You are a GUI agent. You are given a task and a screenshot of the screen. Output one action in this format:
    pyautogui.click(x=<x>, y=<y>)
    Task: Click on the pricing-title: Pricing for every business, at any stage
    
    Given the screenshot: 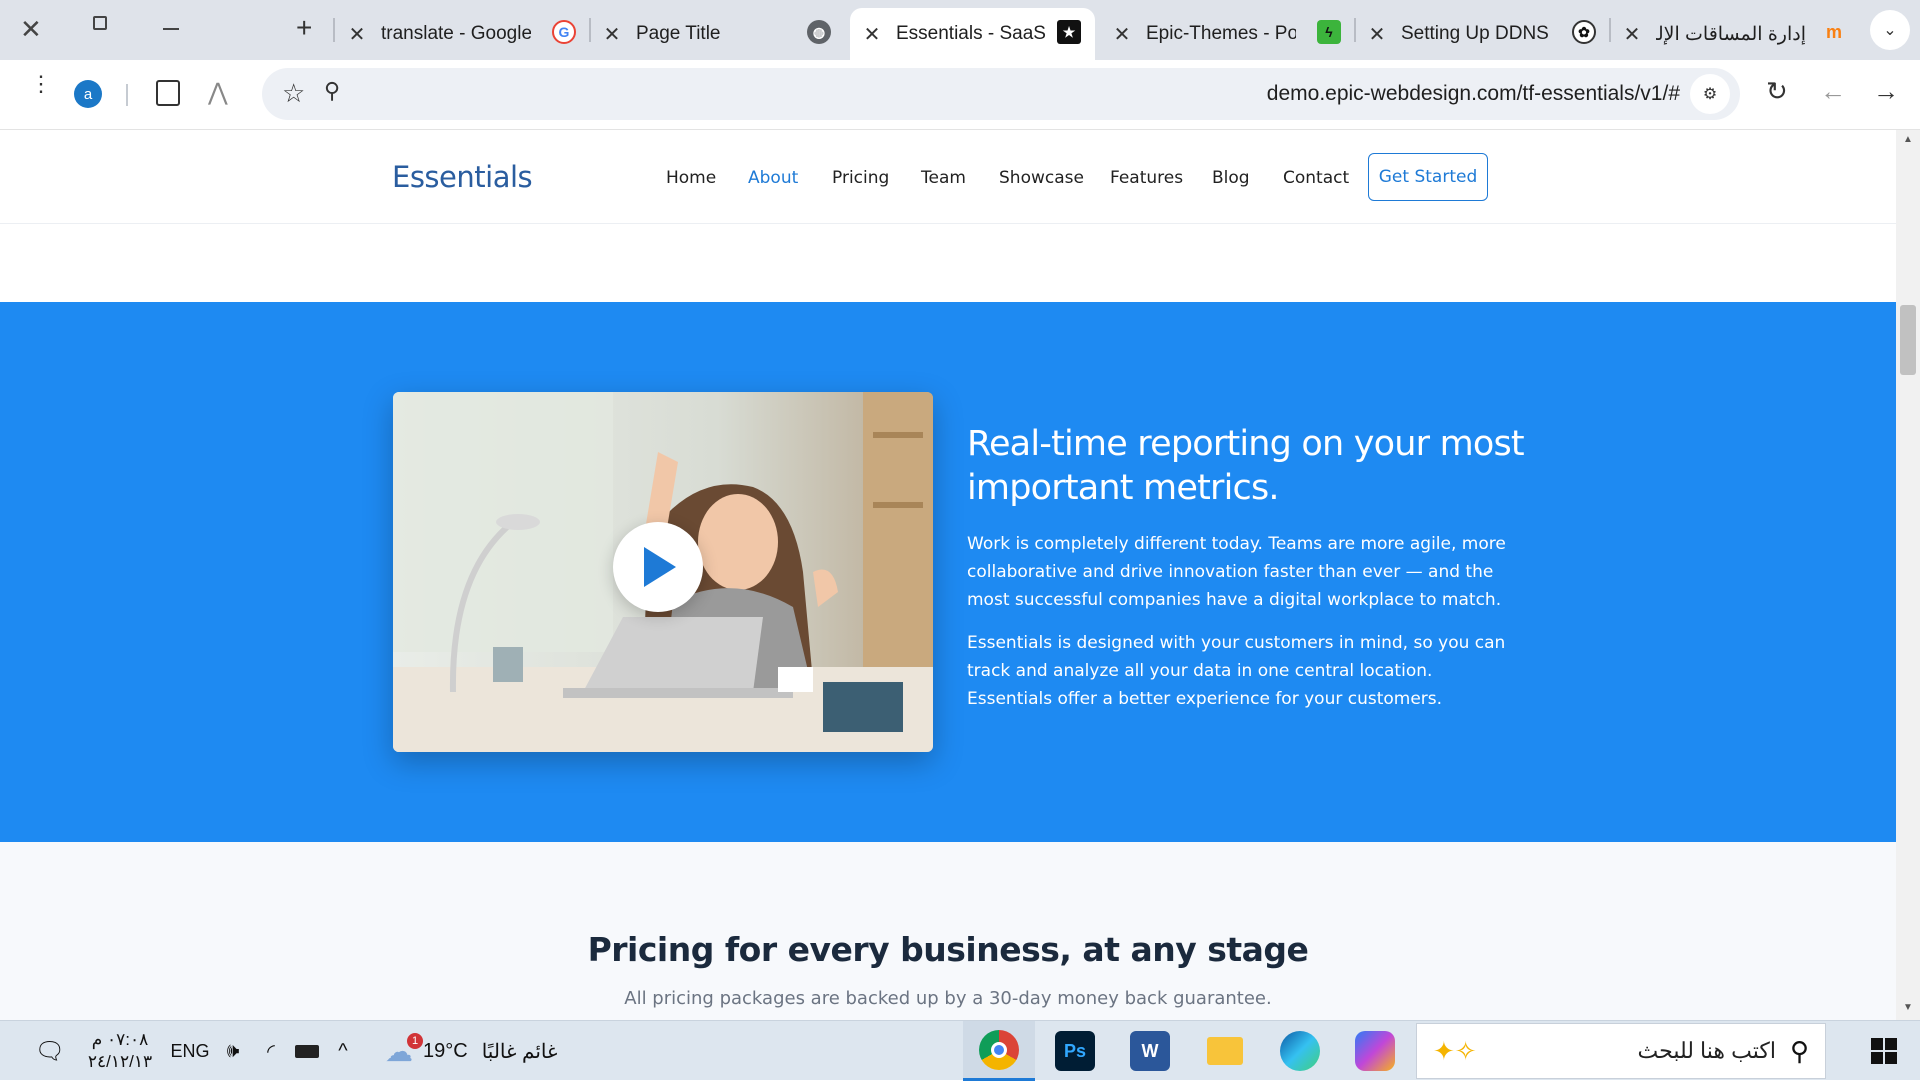 What is the action you would take?
    pyautogui.click(x=948, y=949)
    